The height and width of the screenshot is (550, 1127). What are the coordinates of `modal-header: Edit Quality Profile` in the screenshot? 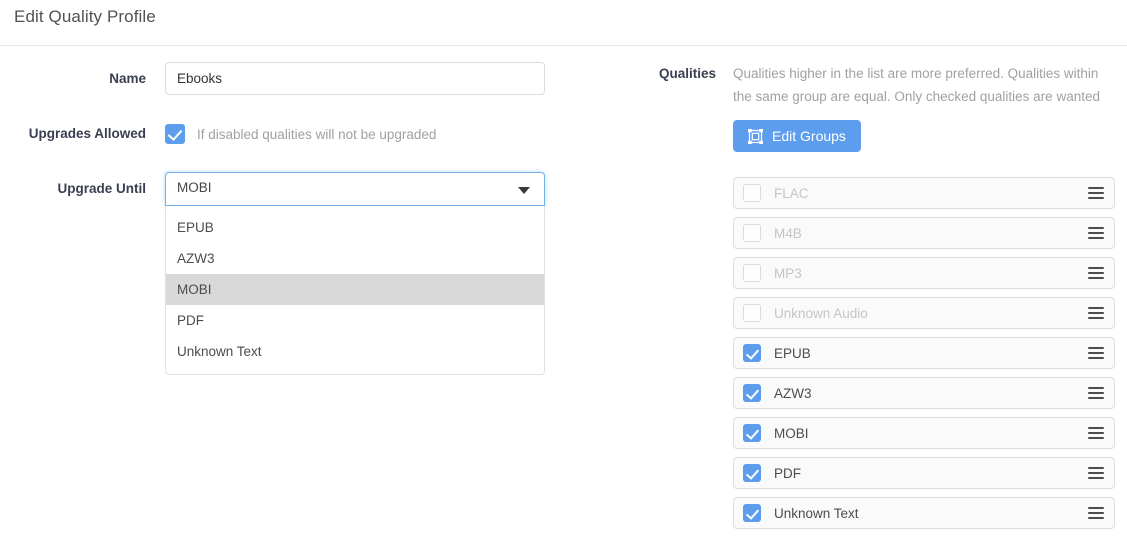 It's located at (563, 23).